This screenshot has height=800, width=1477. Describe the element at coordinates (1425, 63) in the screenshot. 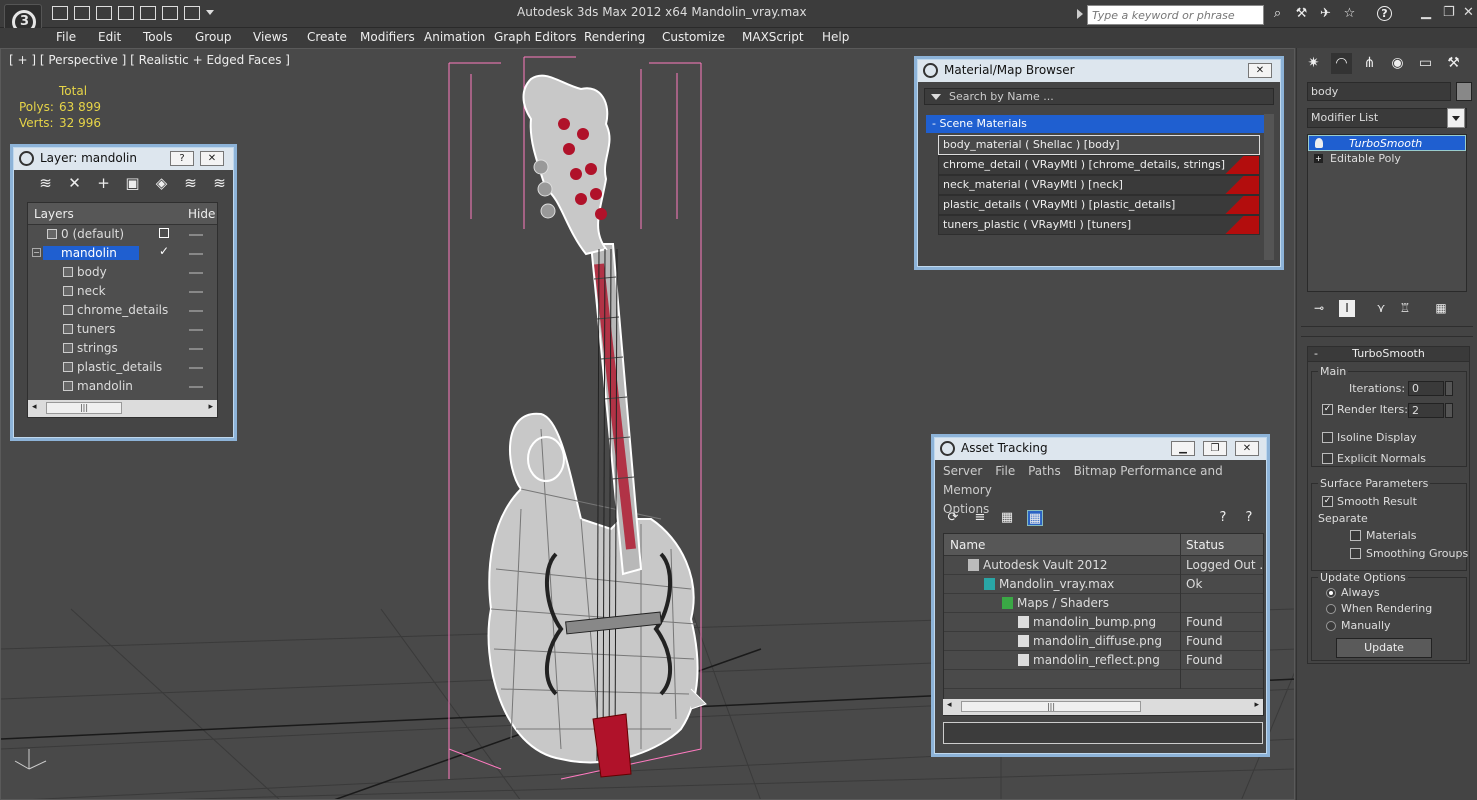

I see `display-tab-icon: ▭` at that location.